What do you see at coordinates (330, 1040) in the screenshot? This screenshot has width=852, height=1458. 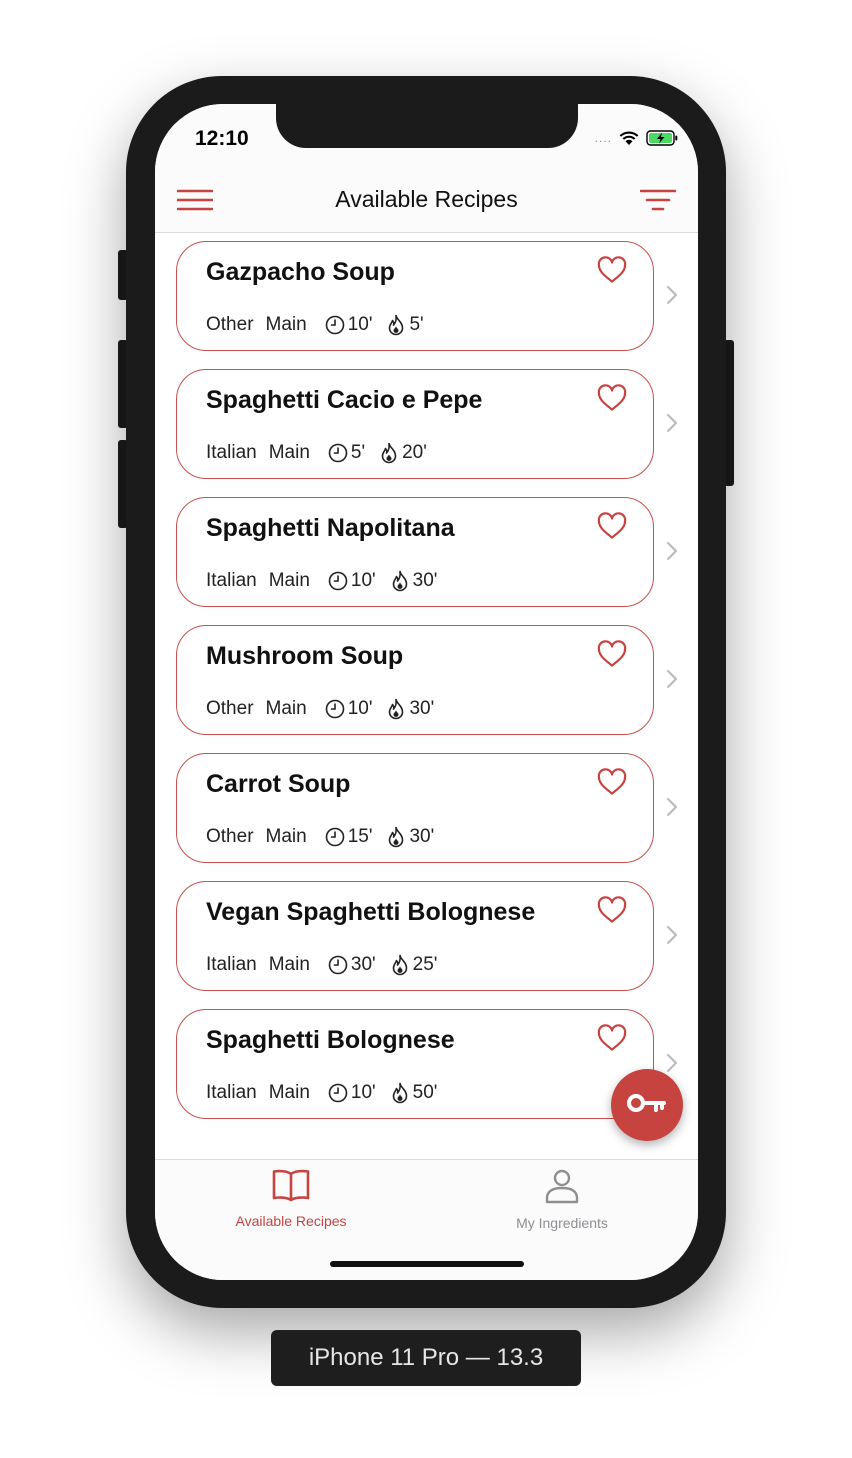 I see `recipe-name: Spaghetti Bolognese` at bounding box center [330, 1040].